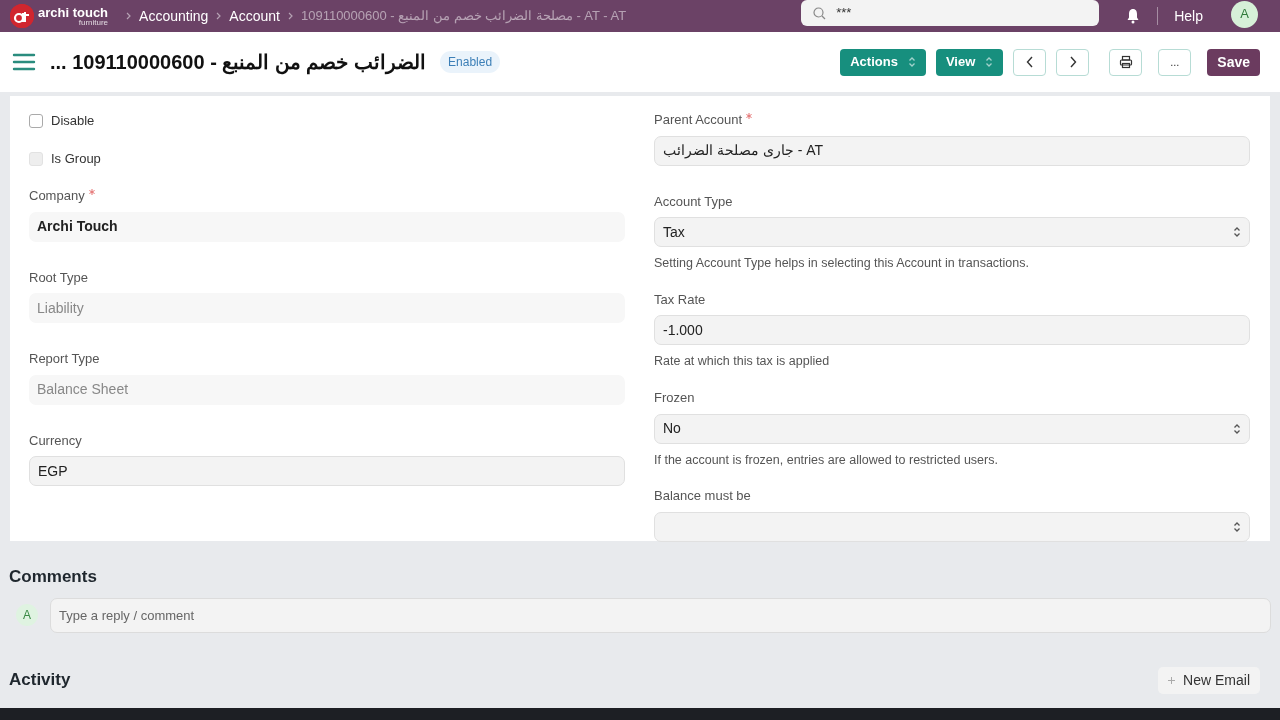 Image resolution: width=1280 pixels, height=720 pixels. I want to click on actions-button: Actions, so click(883, 62).